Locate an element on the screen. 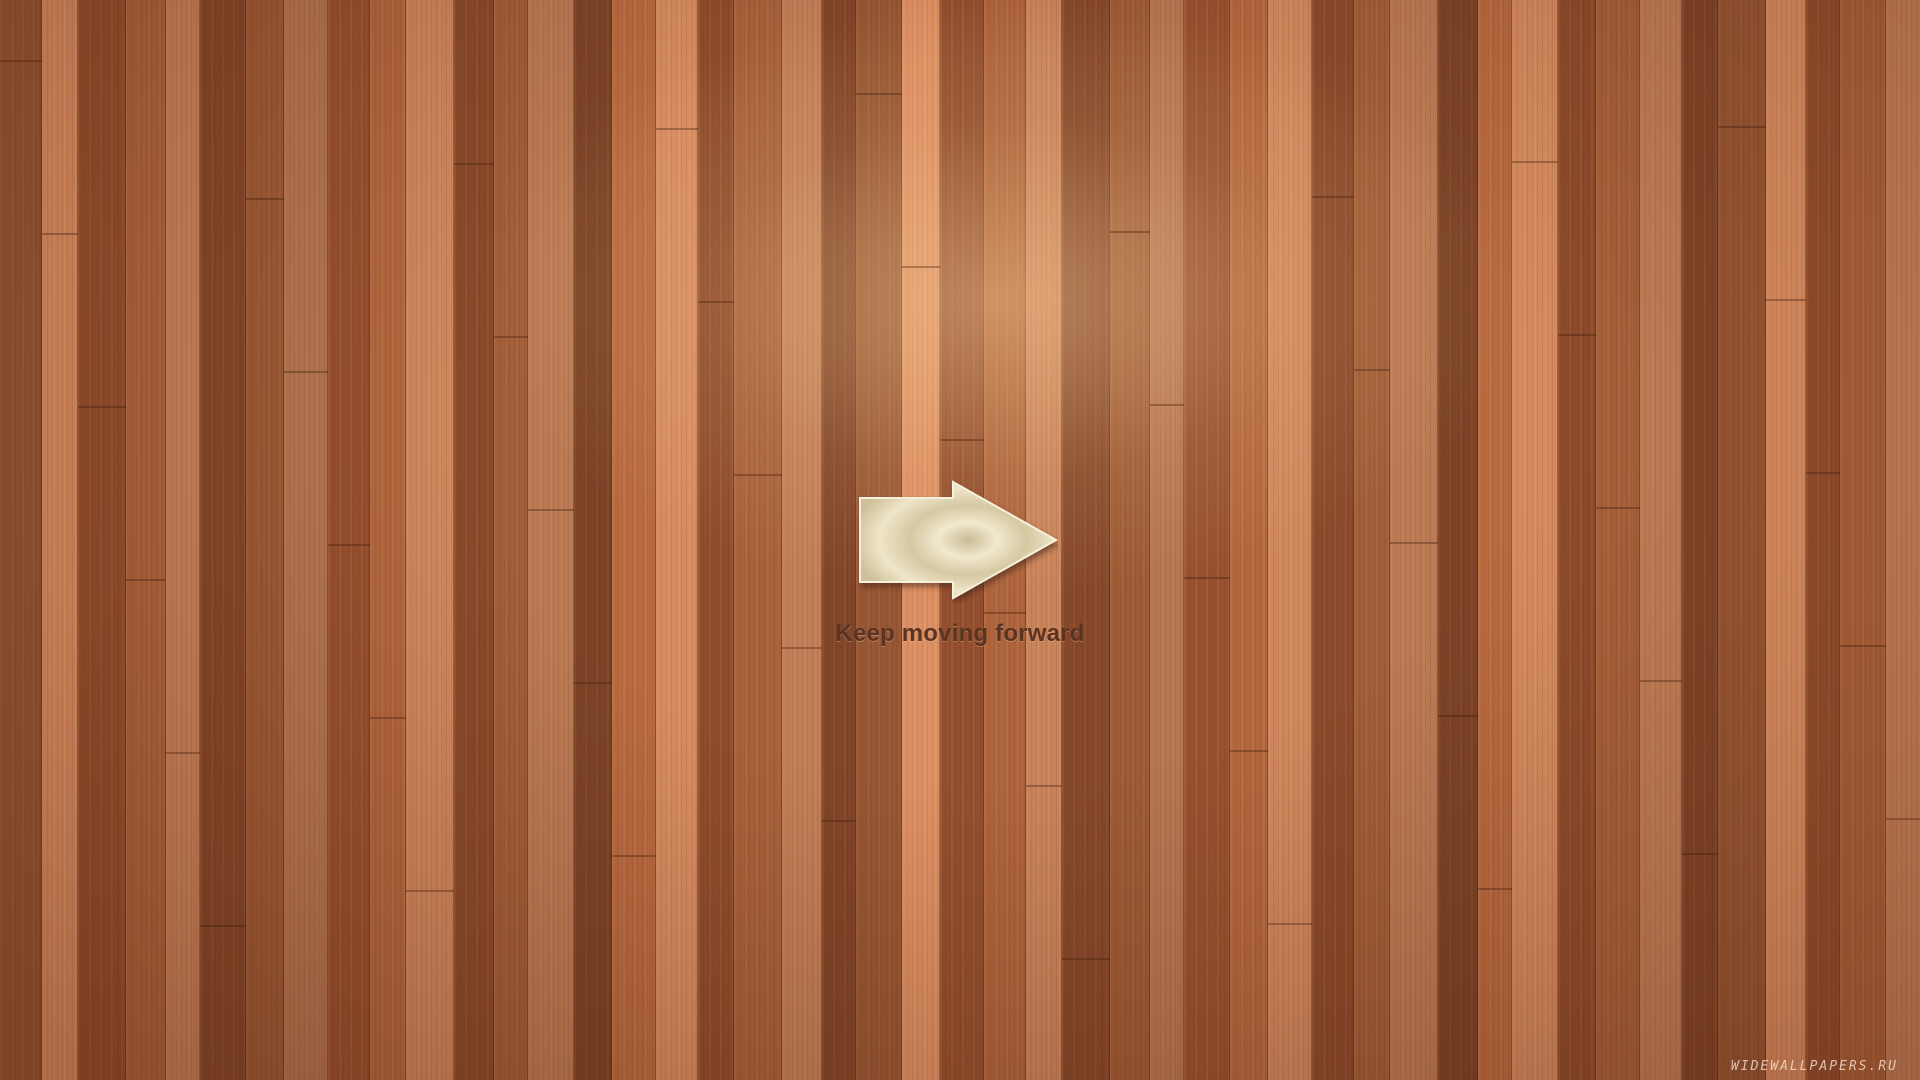  right-arrow-icon is located at coordinates (958, 540).